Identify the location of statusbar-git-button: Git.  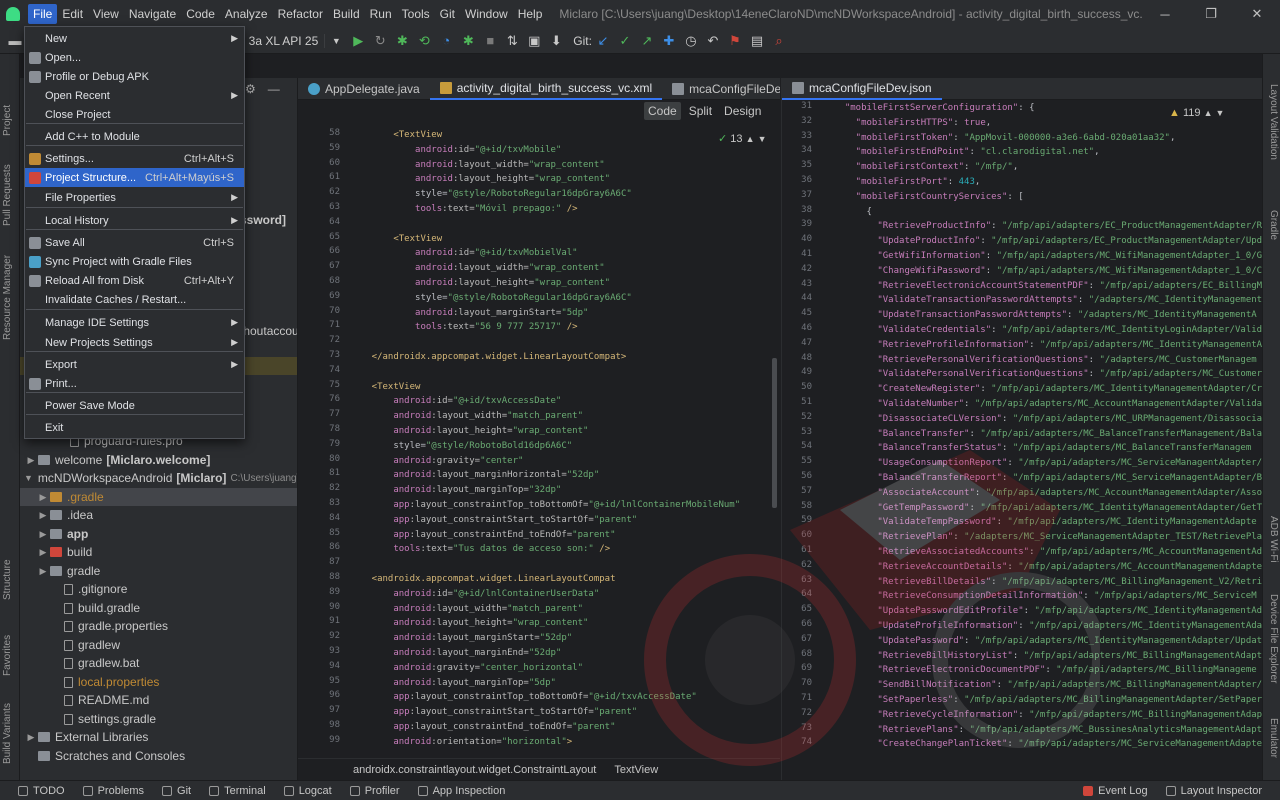
(176, 791).